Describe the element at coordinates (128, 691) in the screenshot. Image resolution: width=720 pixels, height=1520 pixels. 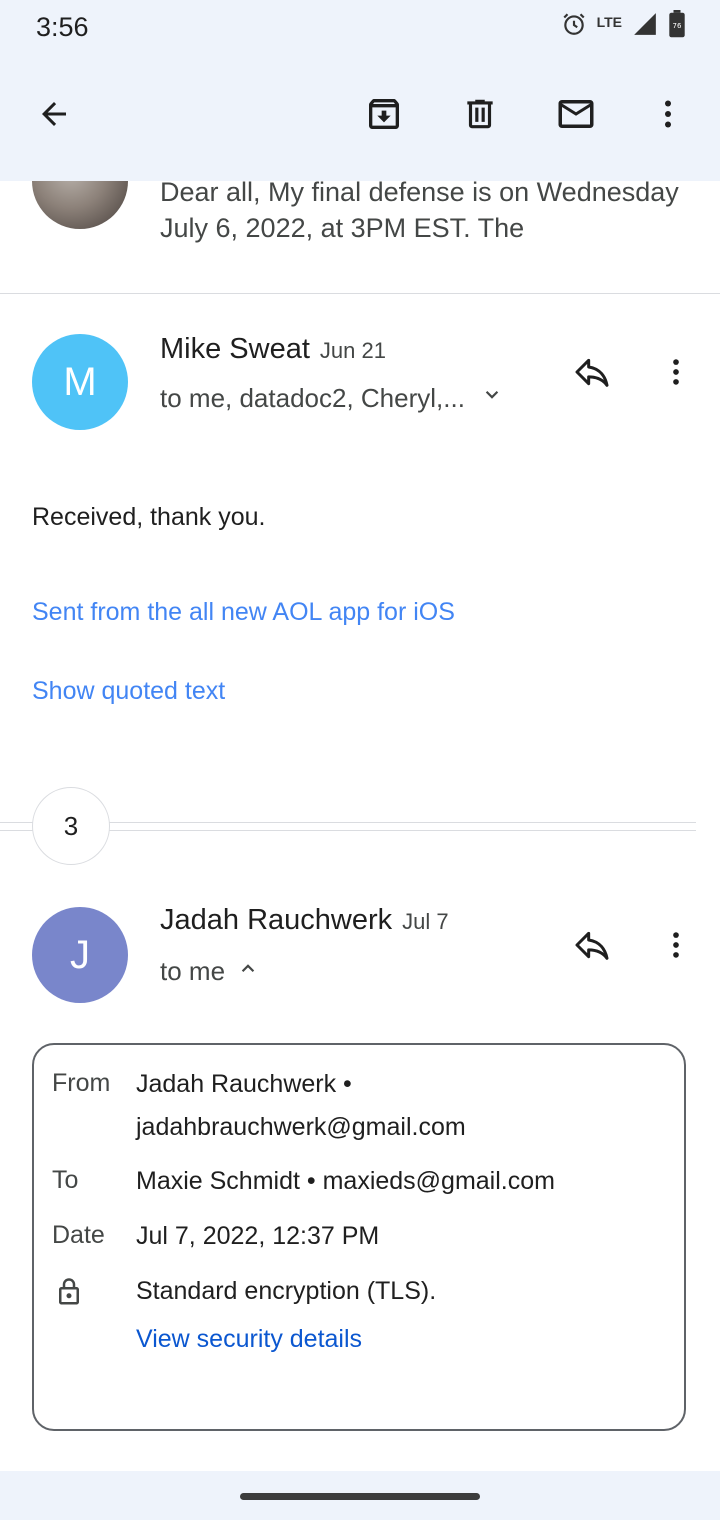
I see `show-quoted-text-link: Show quoted text` at that location.